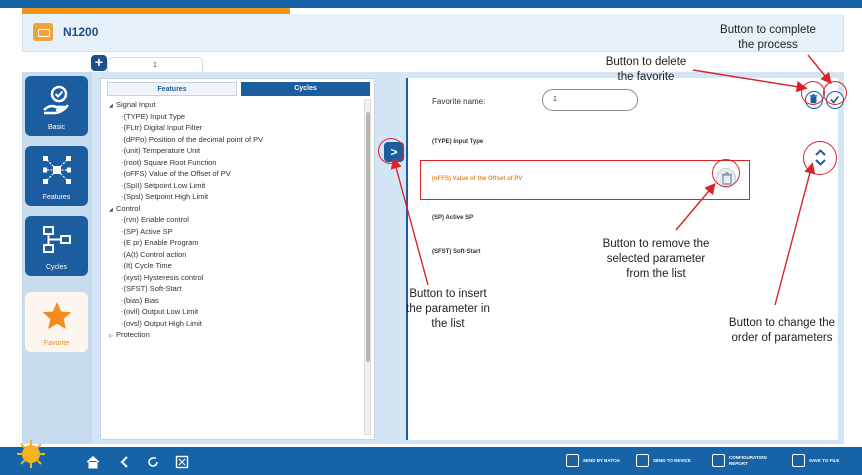 Image resolution: width=862 pixels, height=475 pixels. I want to click on tree-scrollbar, so click(367, 267).